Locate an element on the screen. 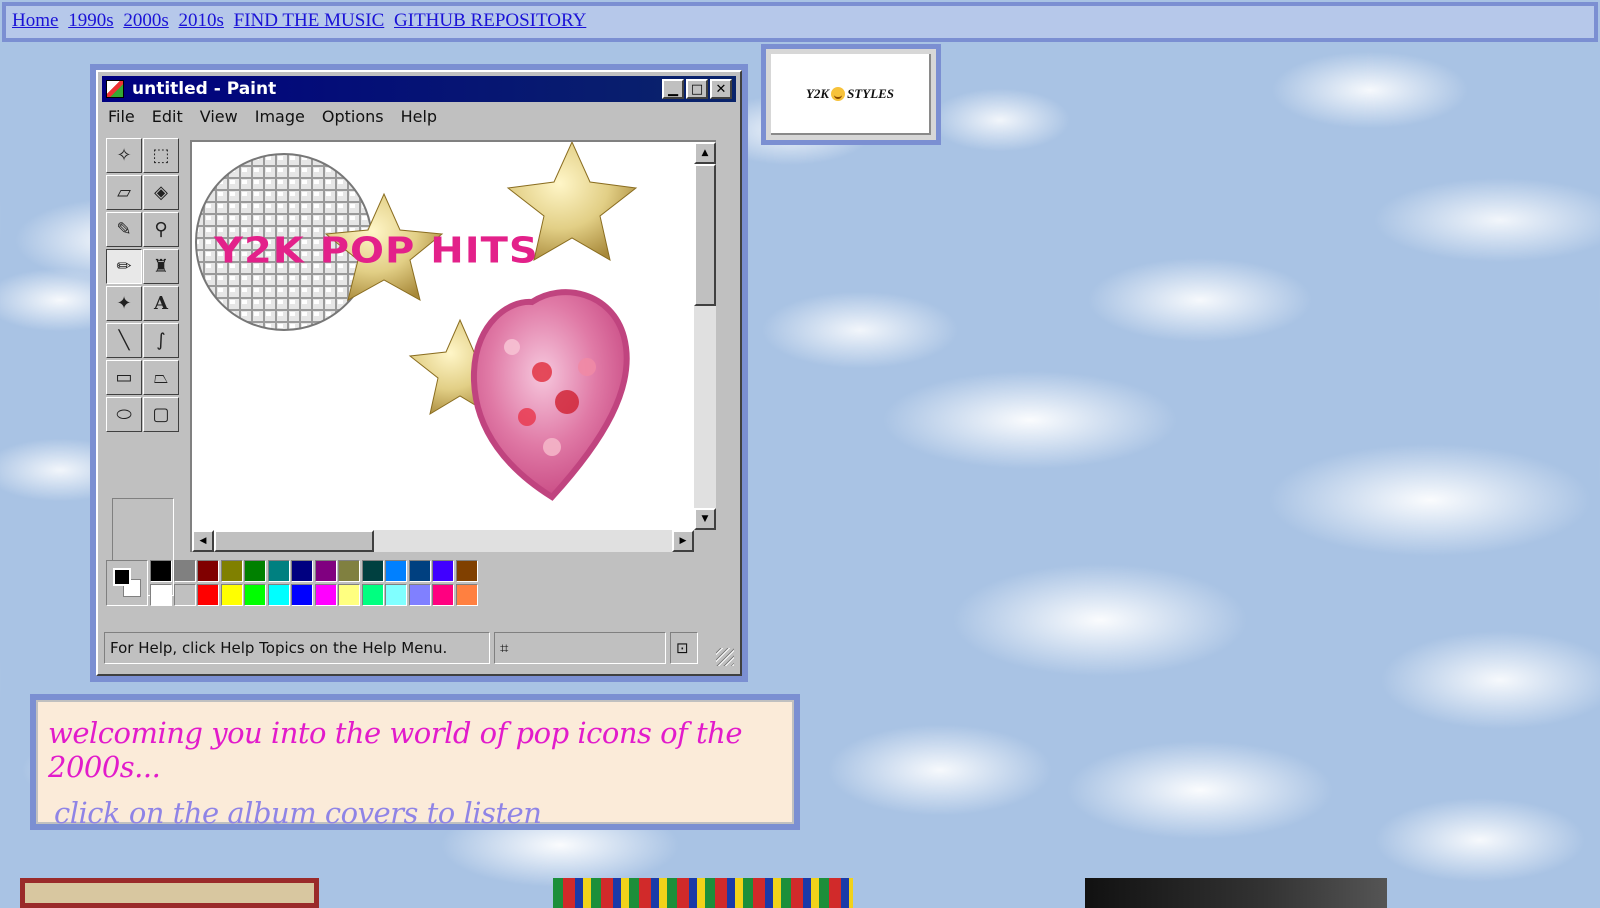  paint-canvas: Y2K POP HITS is located at coordinates (443, 336).